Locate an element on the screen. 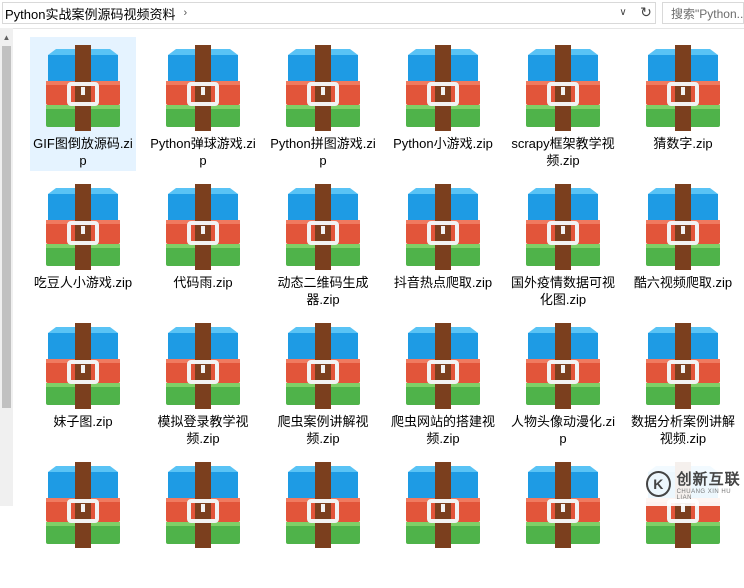  scroll-thumb is located at coordinates (6, 227).